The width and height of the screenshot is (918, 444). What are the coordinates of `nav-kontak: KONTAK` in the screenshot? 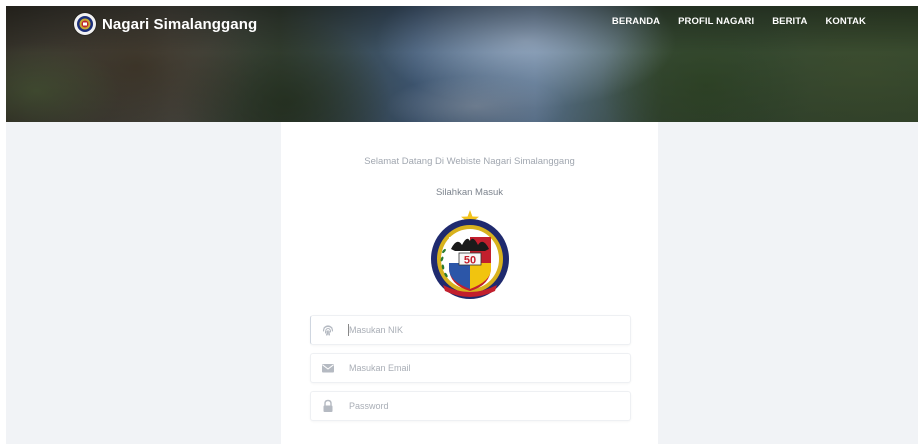 It's located at (845, 21).